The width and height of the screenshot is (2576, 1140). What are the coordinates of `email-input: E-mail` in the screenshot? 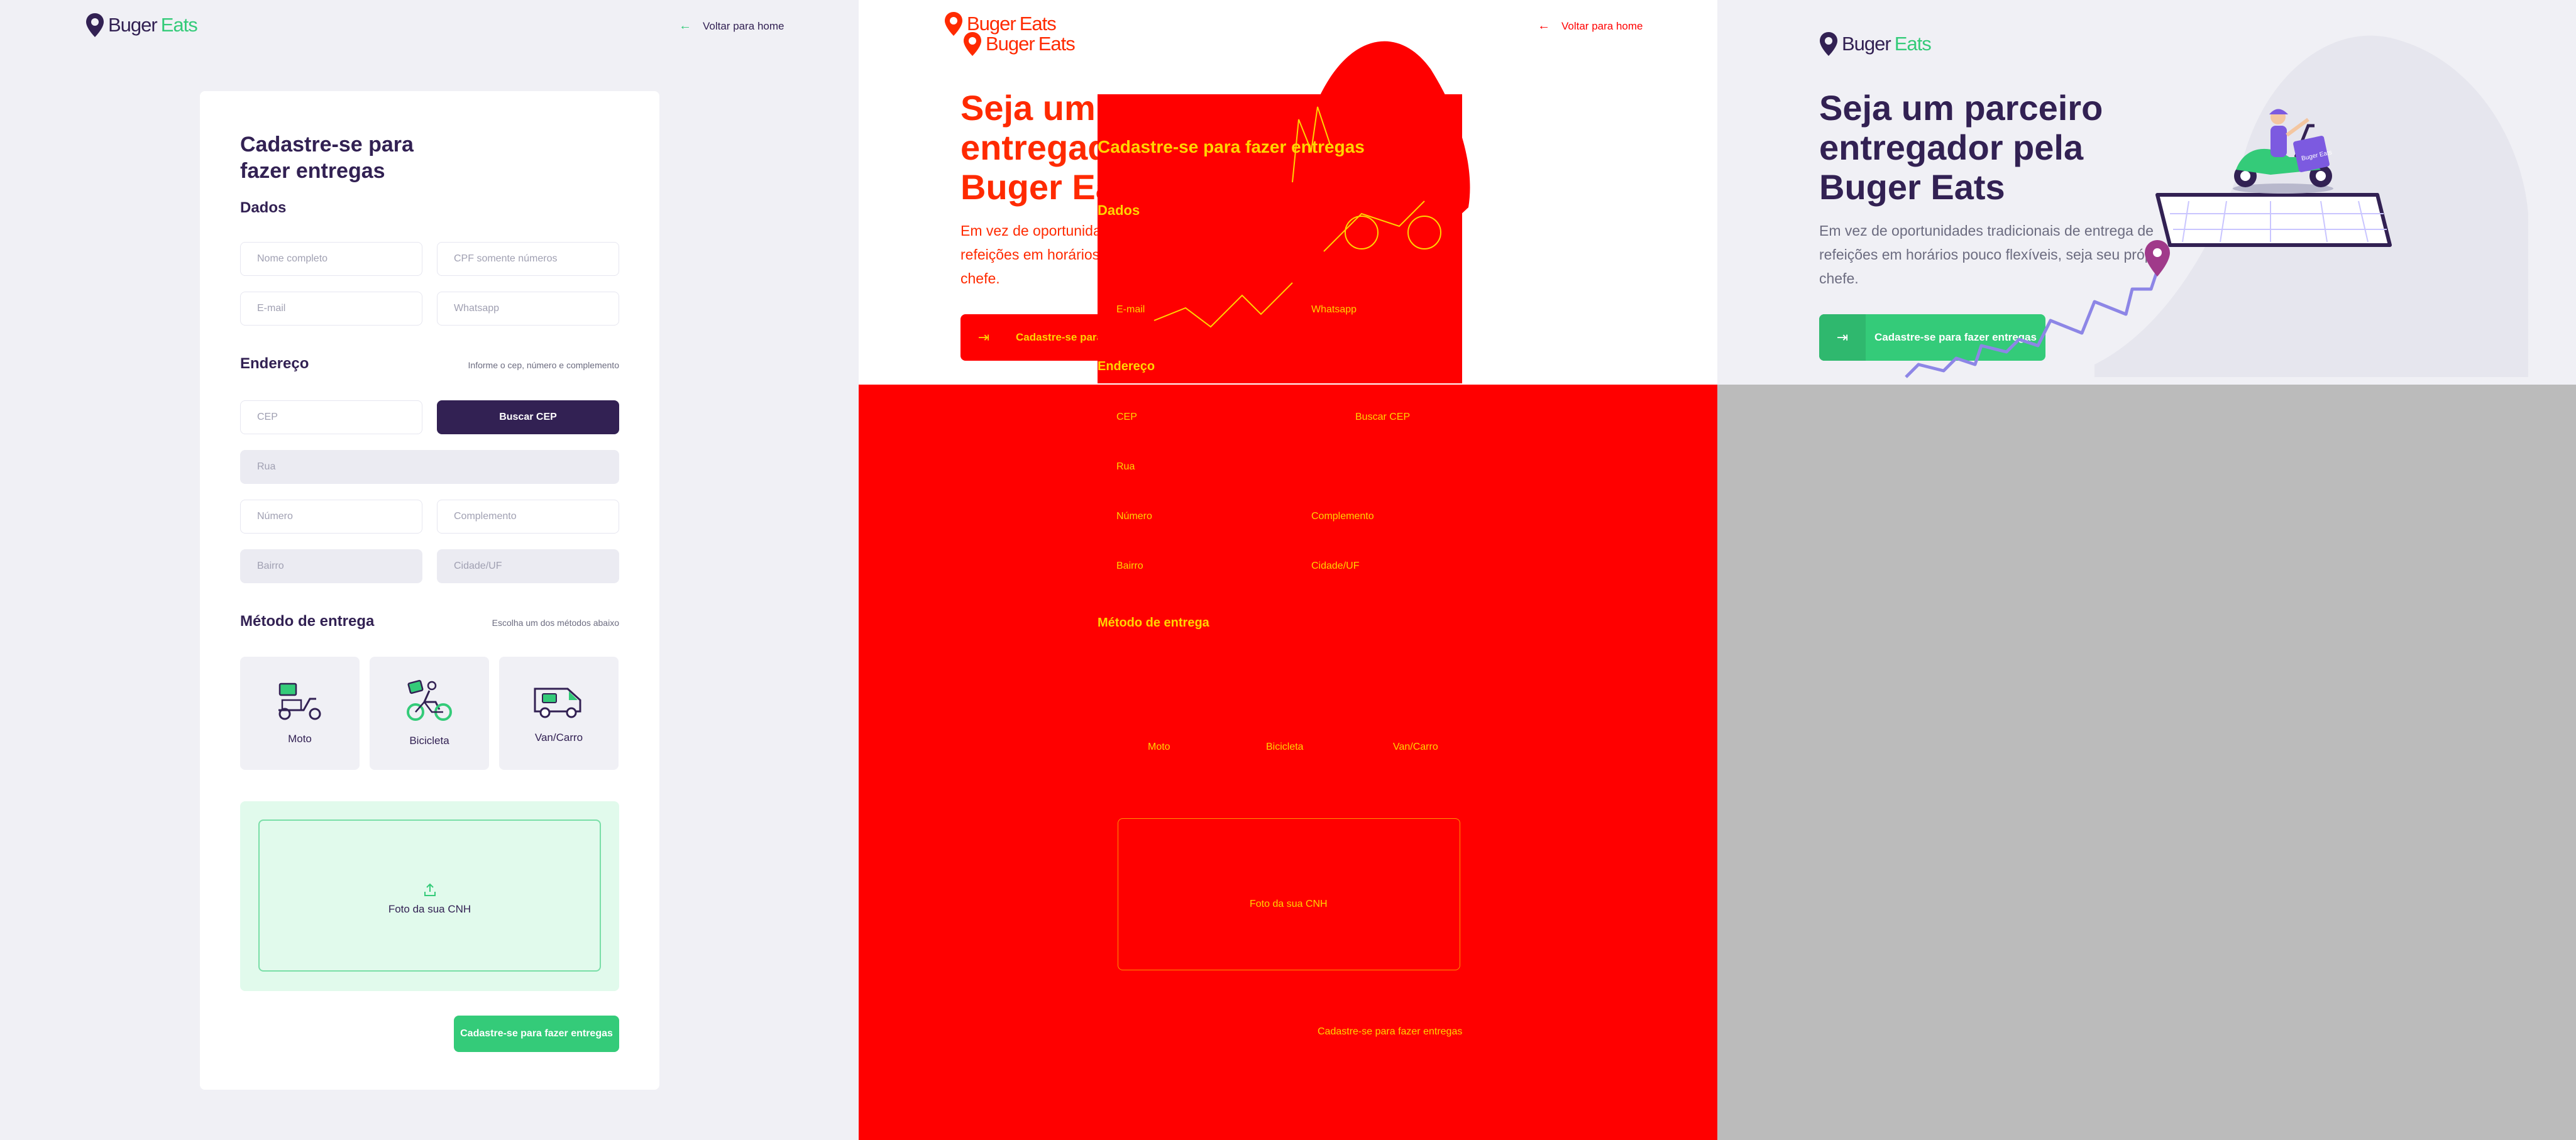 It's located at (331, 309).